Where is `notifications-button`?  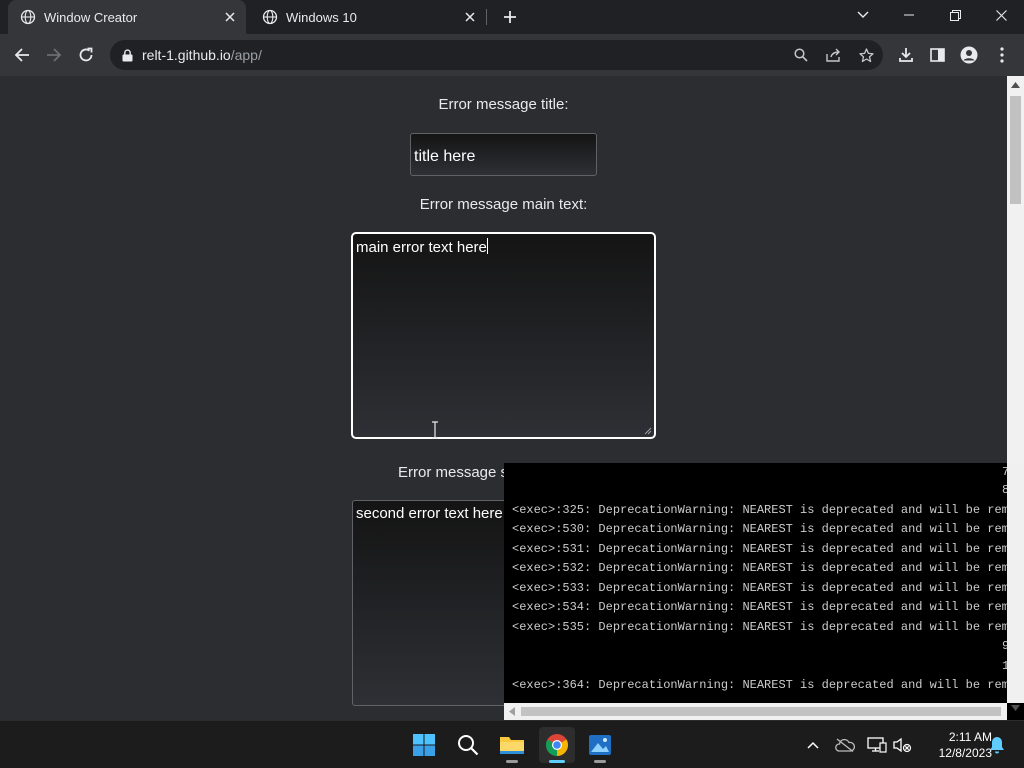
notifications-button is located at coordinates (997, 745).